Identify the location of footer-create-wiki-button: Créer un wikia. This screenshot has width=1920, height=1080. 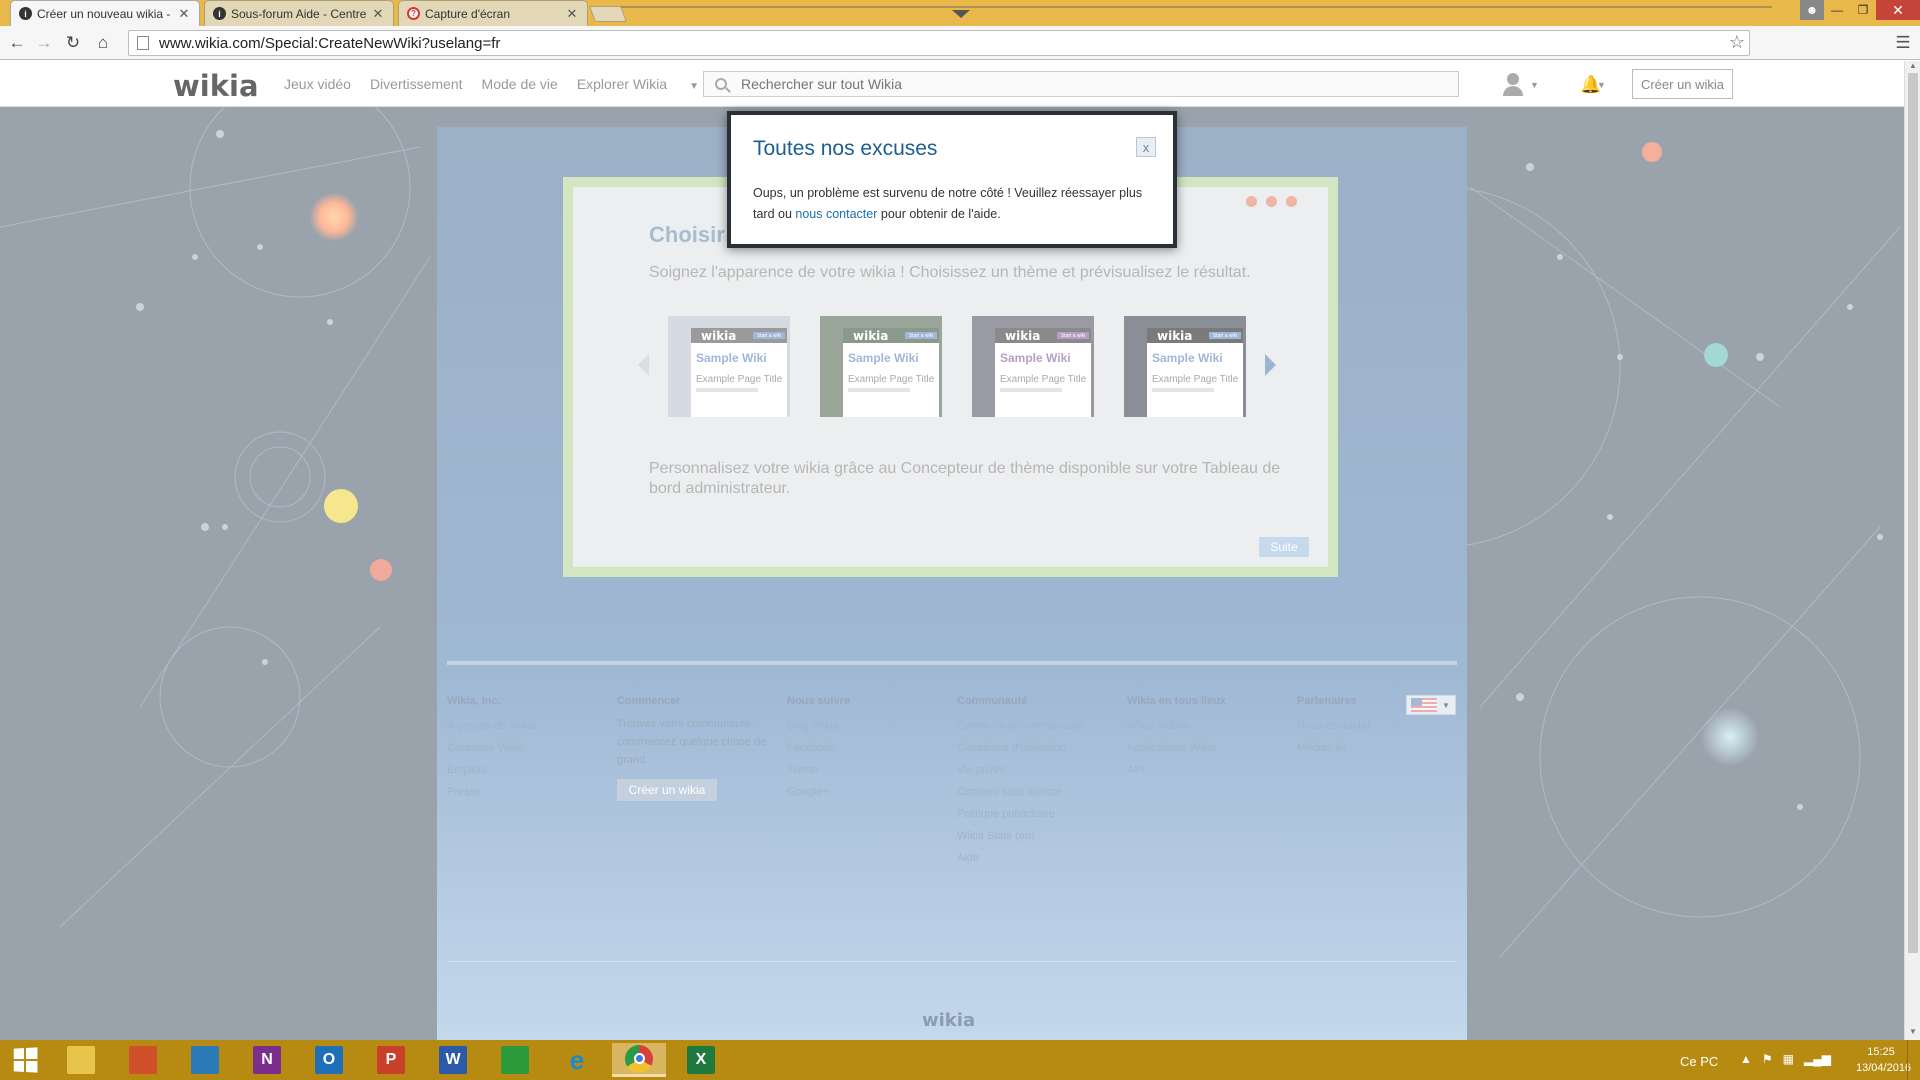
(667, 790).